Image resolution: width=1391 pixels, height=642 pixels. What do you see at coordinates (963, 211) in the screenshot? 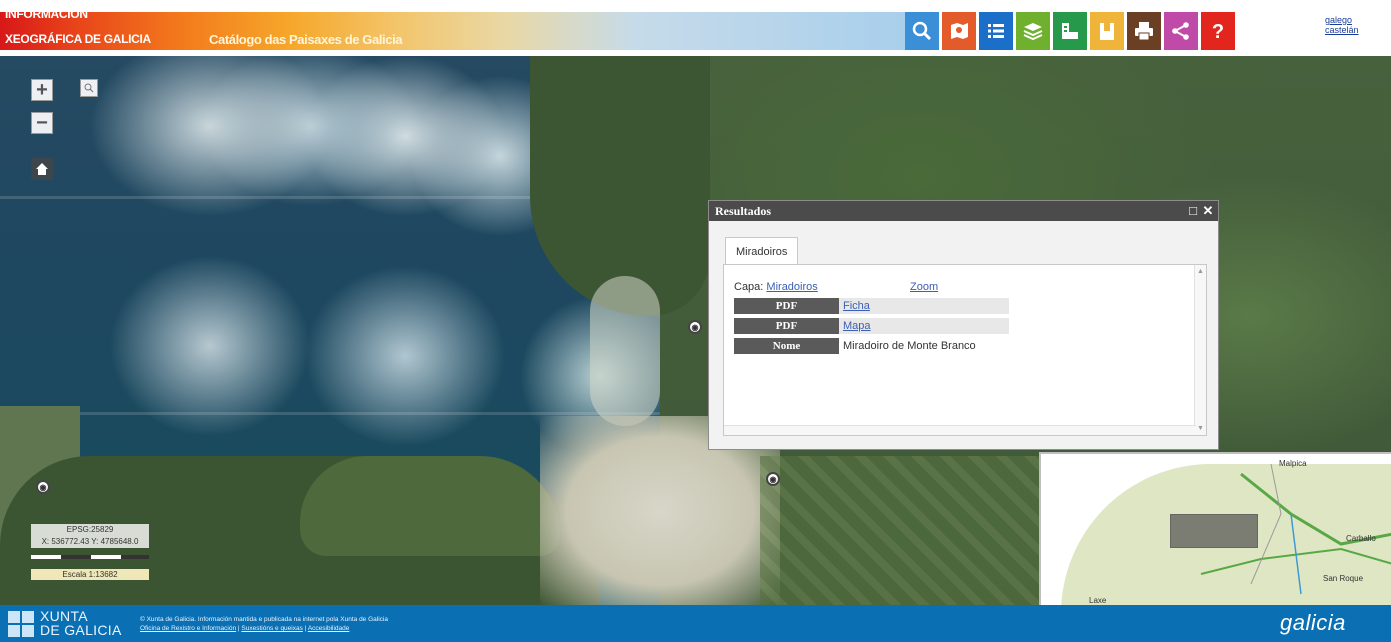
I see `popup-header: Resultados □ ✕` at bounding box center [963, 211].